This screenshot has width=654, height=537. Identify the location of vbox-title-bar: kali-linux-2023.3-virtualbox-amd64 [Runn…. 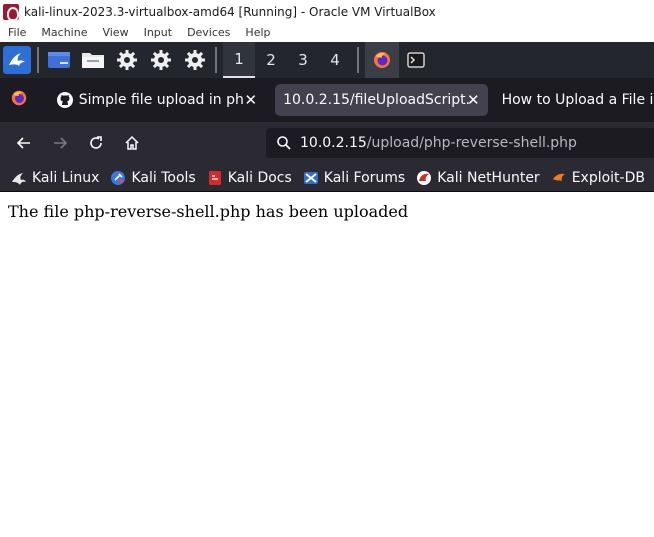
(327, 11).